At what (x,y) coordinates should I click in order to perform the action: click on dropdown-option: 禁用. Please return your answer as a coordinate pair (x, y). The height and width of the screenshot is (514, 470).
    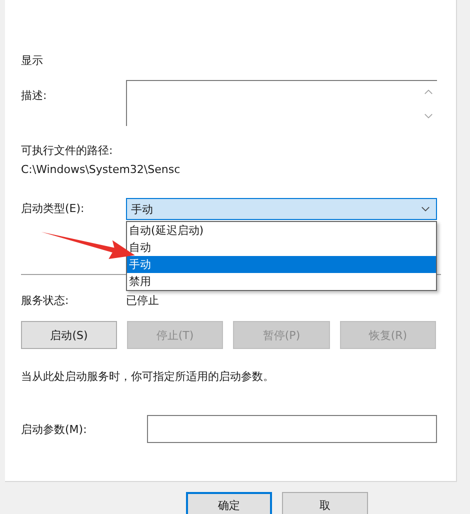
    Looking at the image, I should click on (281, 281).